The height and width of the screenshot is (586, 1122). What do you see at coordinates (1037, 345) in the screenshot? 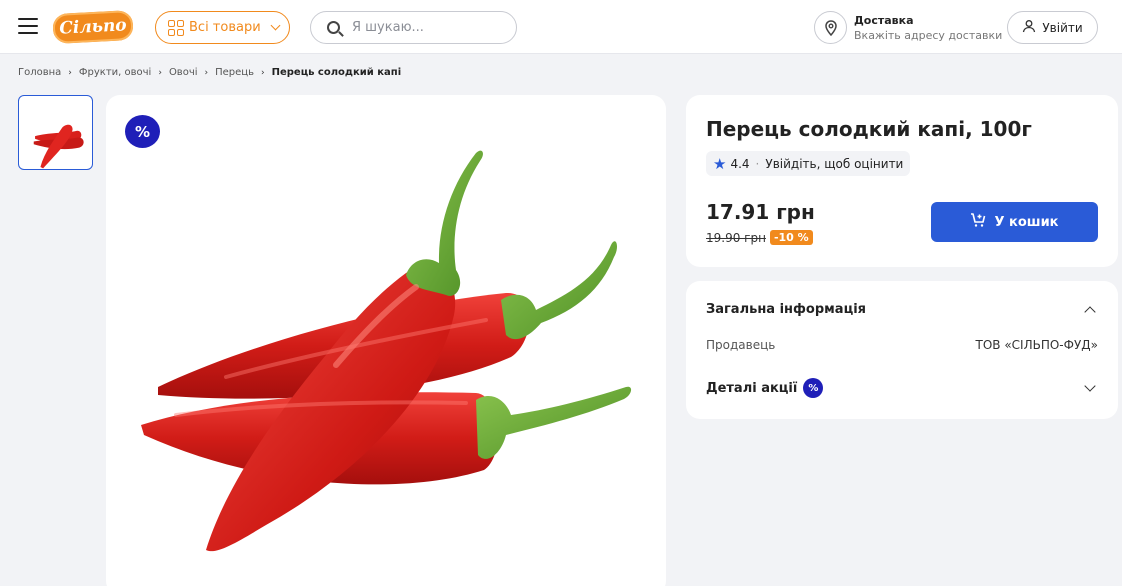
I see `seller-value: ТОВ «СІЛЬПО-ФУД»` at bounding box center [1037, 345].